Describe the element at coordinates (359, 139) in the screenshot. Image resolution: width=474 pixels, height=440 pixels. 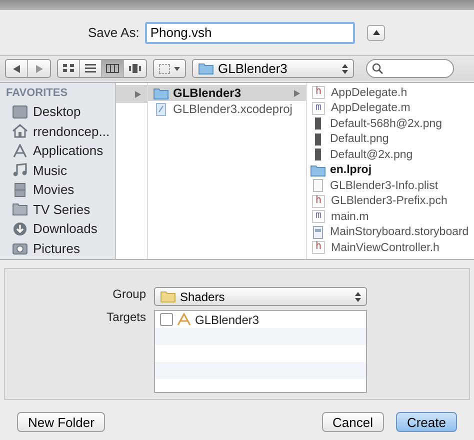
I see `file-name: Default.png` at that location.